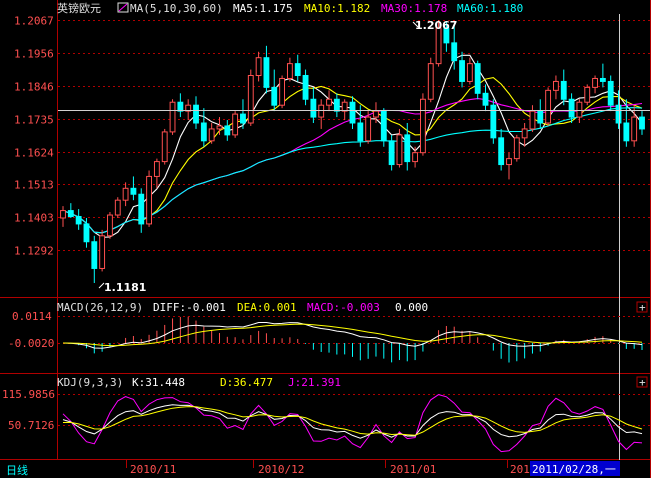 The image size is (651, 478). What do you see at coordinates (34, 120) in the screenshot?
I see `price-tick-label: 1.1735` at bounding box center [34, 120].